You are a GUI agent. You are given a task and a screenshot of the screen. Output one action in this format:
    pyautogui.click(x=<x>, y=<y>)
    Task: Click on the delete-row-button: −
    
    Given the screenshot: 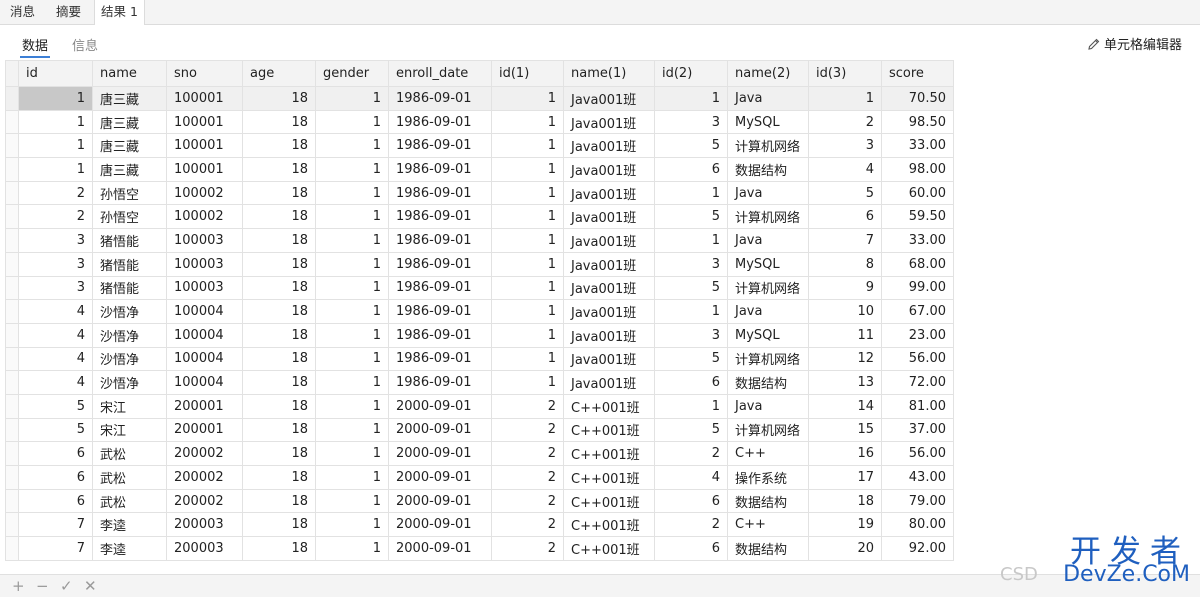 What is the action you would take?
    pyautogui.click(x=42, y=586)
    